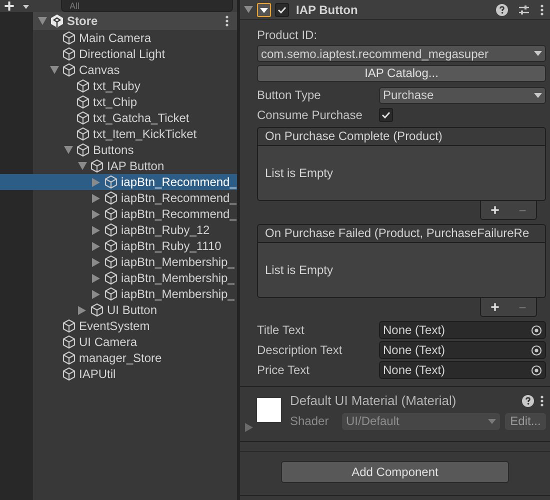 Image resolution: width=550 pixels, height=500 pixels. What do you see at coordinates (135, 21) in the screenshot?
I see `scene-header: Store` at bounding box center [135, 21].